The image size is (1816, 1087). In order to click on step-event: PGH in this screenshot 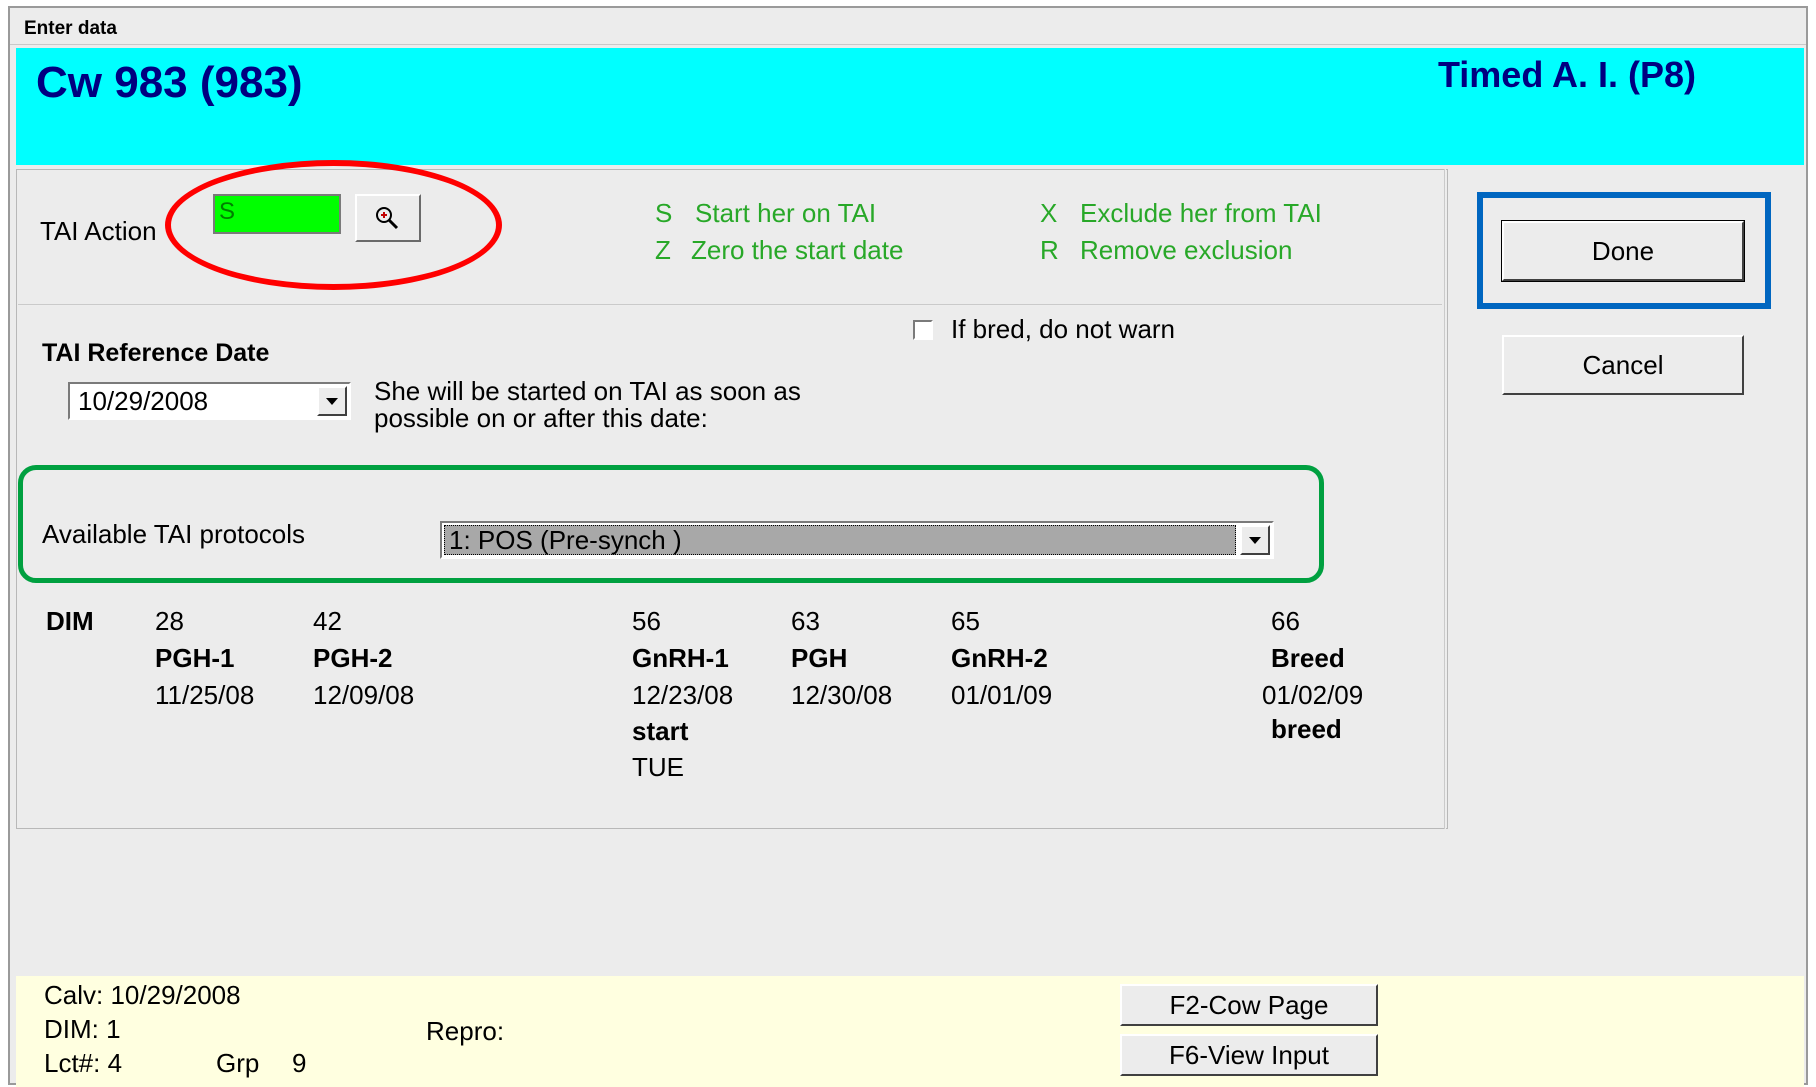, I will do `click(819, 658)`.